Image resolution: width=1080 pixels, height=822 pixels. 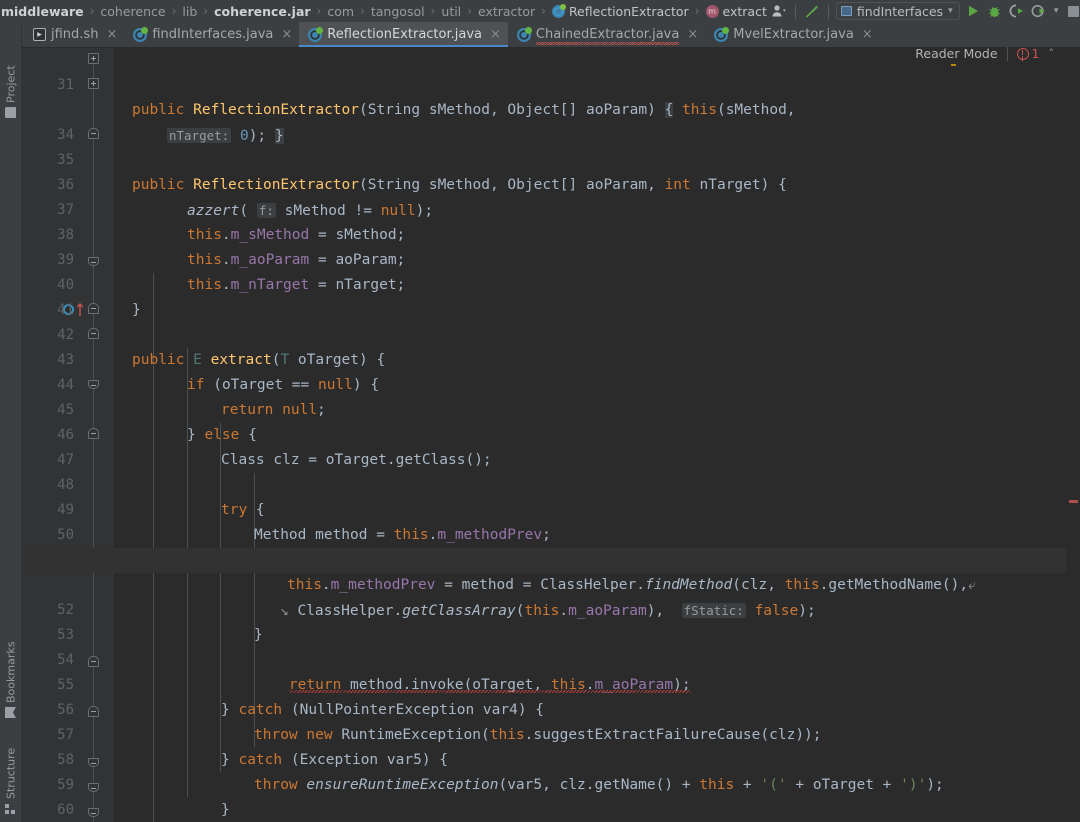 What do you see at coordinates (11, 675) in the screenshot?
I see `sidebar-item-bookmarks: Bookmarks` at bounding box center [11, 675].